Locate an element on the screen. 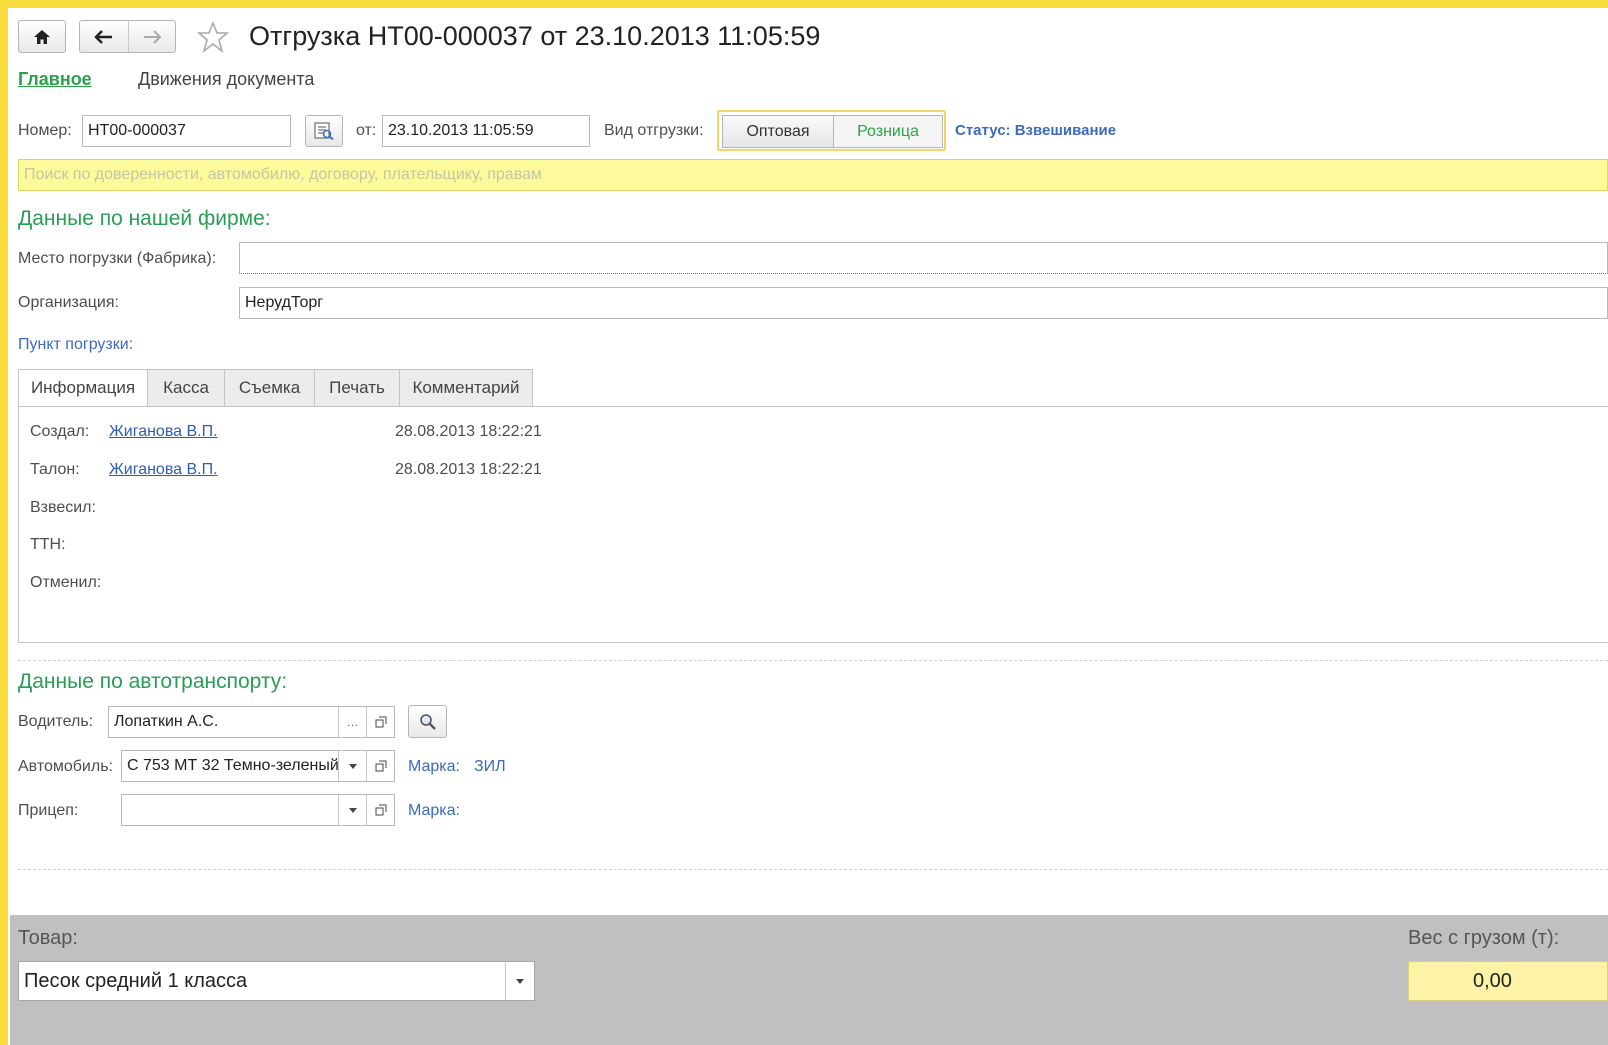 This screenshot has height=1045, width=1608. favorite-button is located at coordinates (213, 39).